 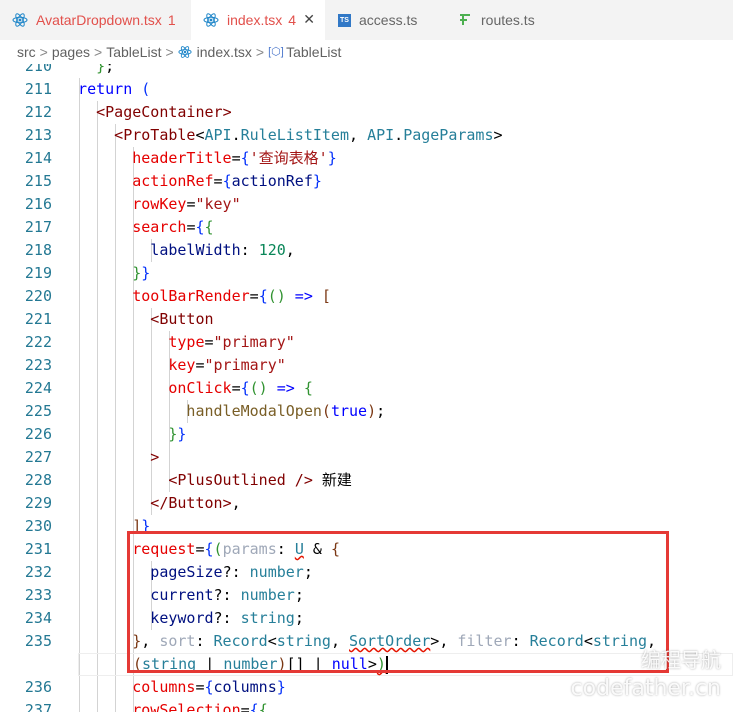 What do you see at coordinates (159, 135) in the screenshot?
I see `code-token: ProTable` at bounding box center [159, 135].